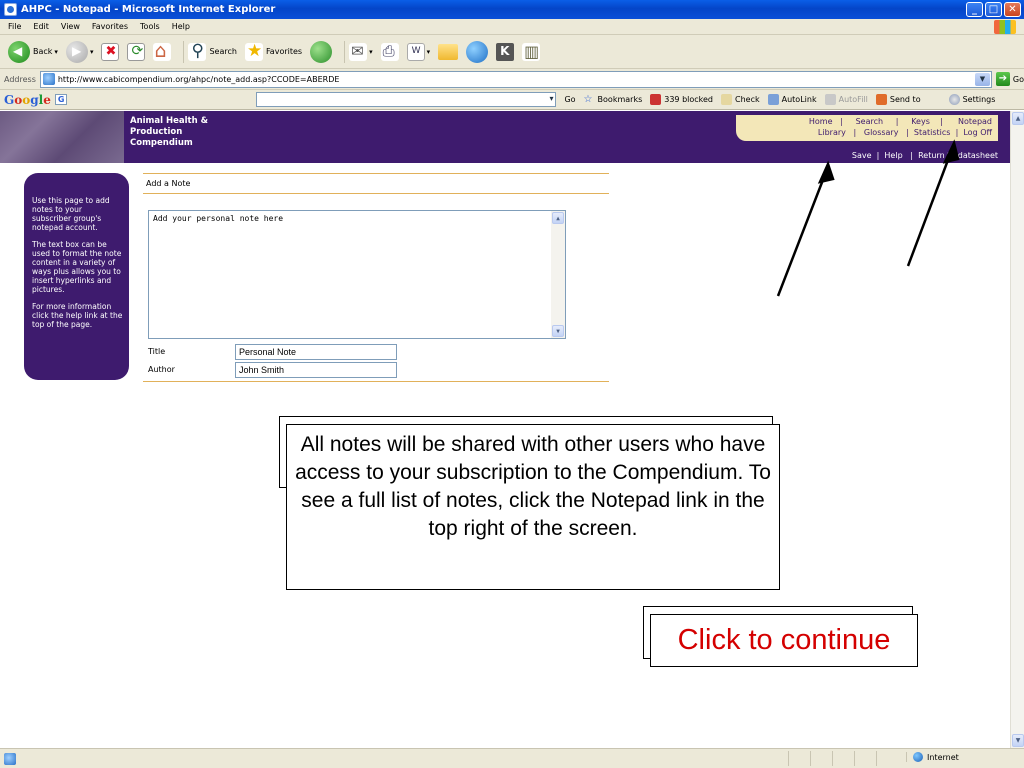 Image resolution: width=1024 pixels, height=768 pixels. I want to click on mail-dropdown-icon: ▾, so click(371, 52).